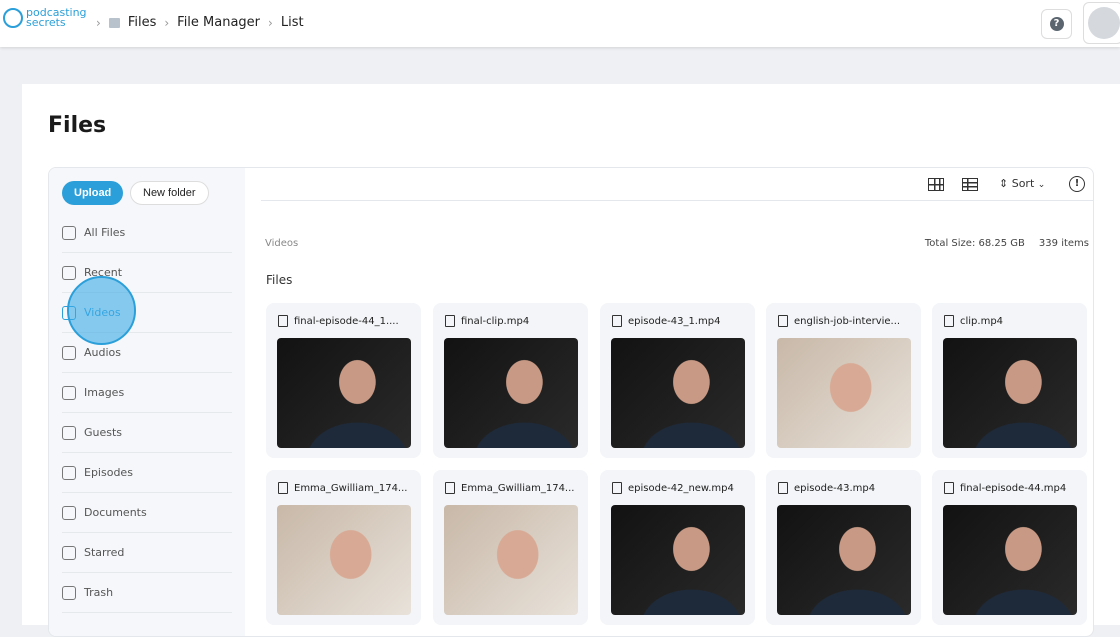 The image size is (1120, 637). What do you see at coordinates (147, 233) in the screenshot?
I see `sidebar-item-all-files: All Files` at bounding box center [147, 233].